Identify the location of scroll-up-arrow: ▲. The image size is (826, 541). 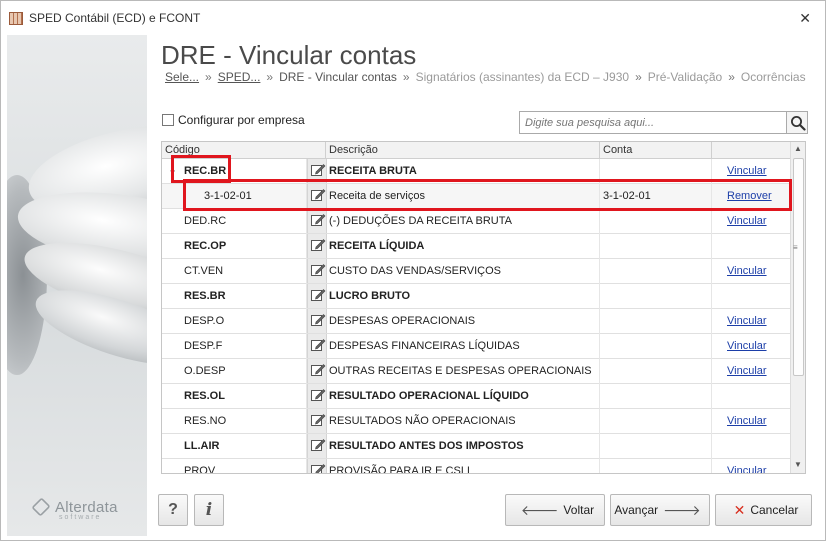
(798, 148).